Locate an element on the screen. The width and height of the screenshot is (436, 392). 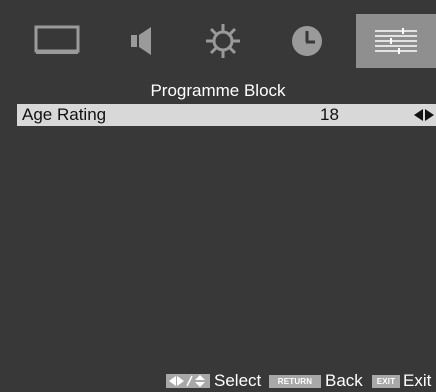
menu-row-age-rating: Age Rating 18 is located at coordinates (226, 115).